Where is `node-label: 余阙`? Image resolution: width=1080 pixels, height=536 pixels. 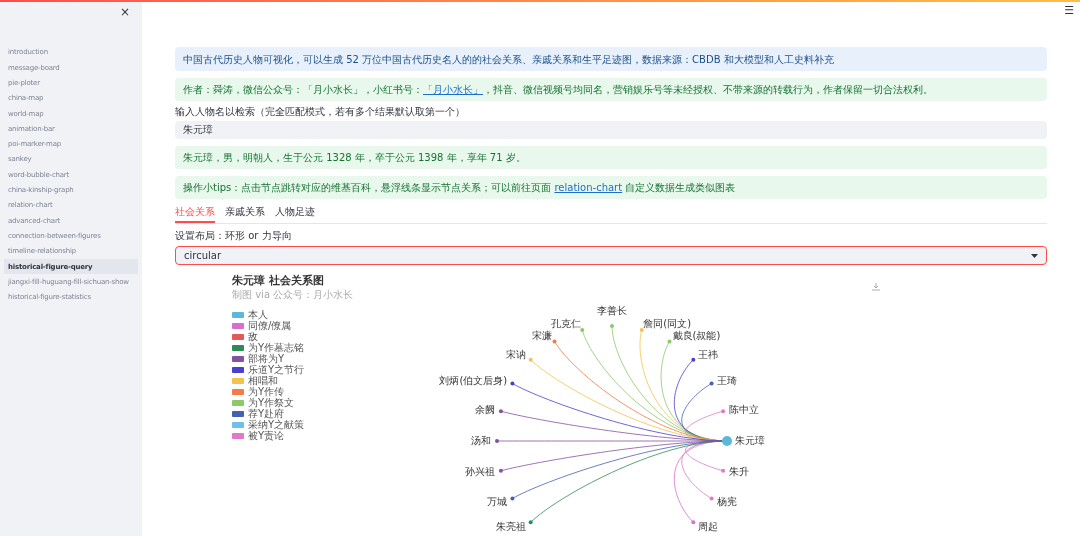
node-label: 余阙 is located at coordinates (485, 409).